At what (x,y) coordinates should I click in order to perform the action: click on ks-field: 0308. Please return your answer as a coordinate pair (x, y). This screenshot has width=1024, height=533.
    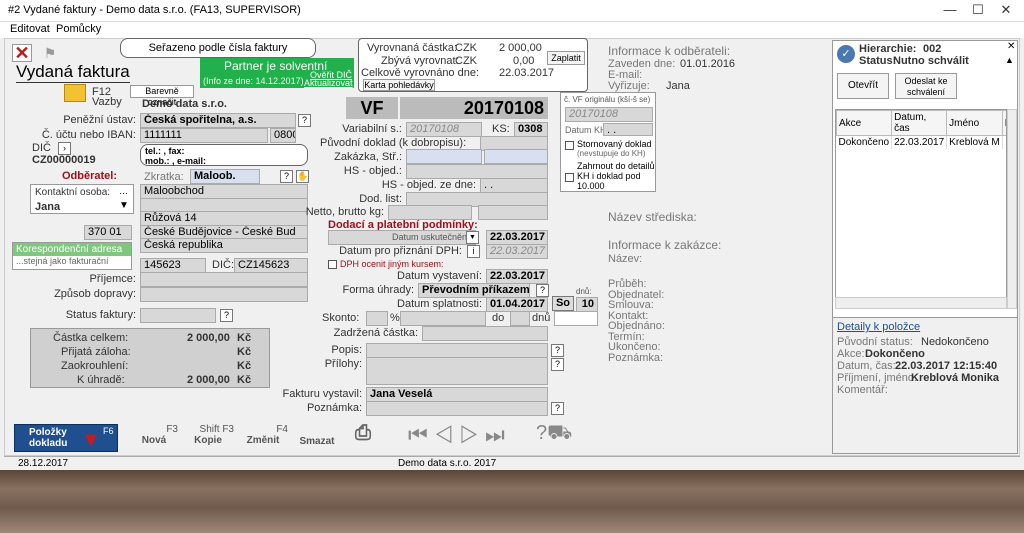
    Looking at the image, I should click on (531, 129).